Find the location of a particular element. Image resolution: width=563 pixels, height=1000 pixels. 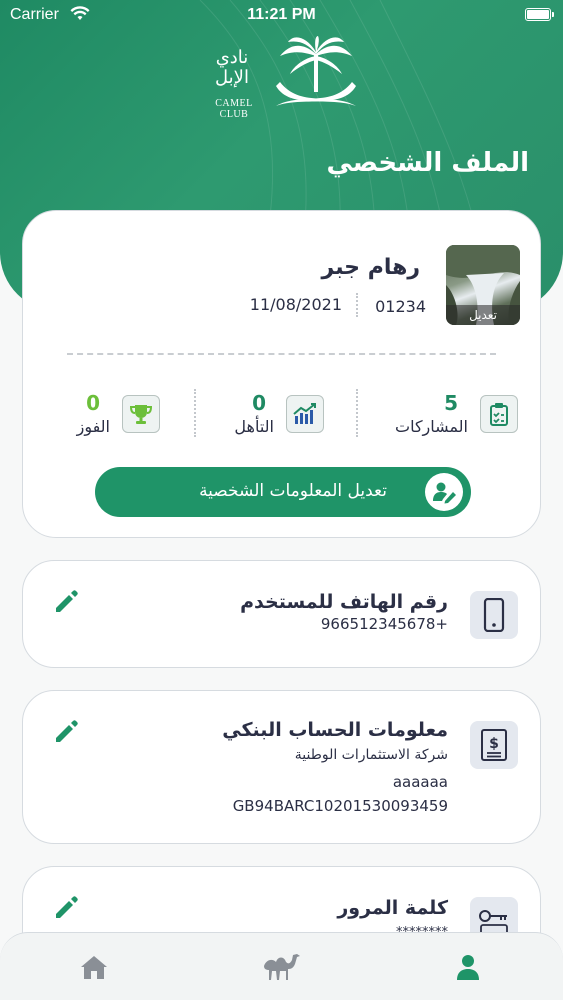

user-edit-icon is located at coordinates (444, 492).